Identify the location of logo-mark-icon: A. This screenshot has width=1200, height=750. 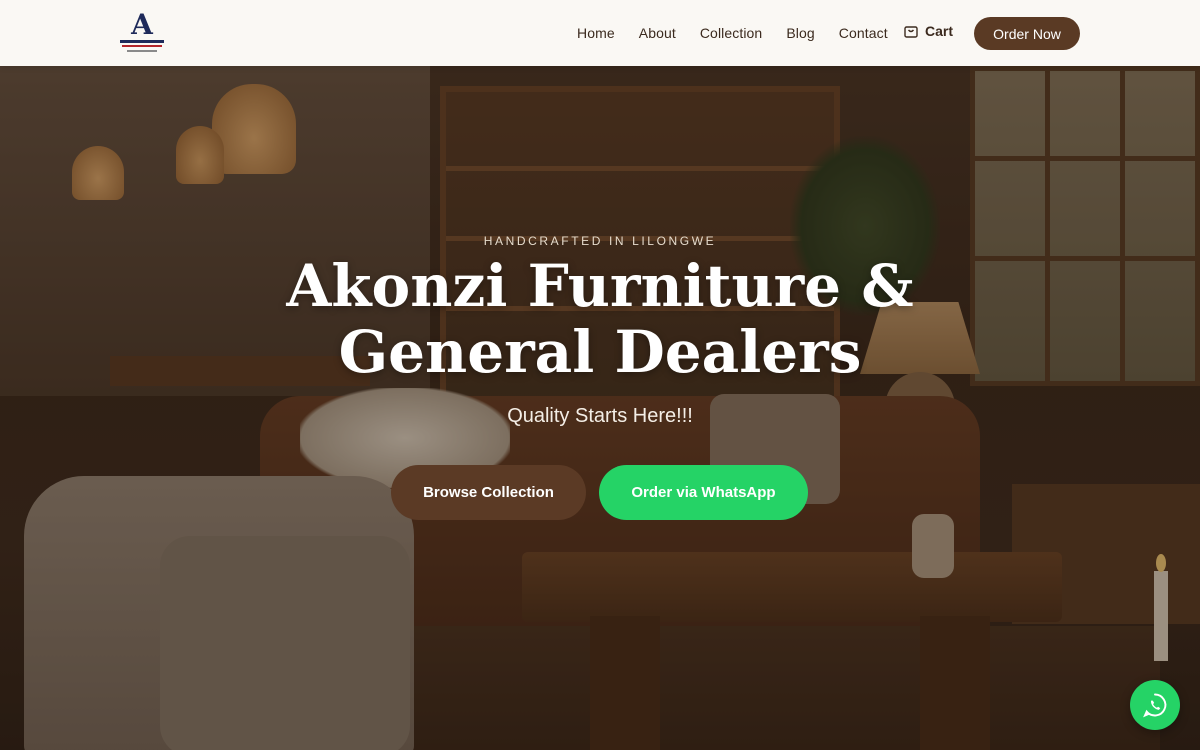
(142, 24).